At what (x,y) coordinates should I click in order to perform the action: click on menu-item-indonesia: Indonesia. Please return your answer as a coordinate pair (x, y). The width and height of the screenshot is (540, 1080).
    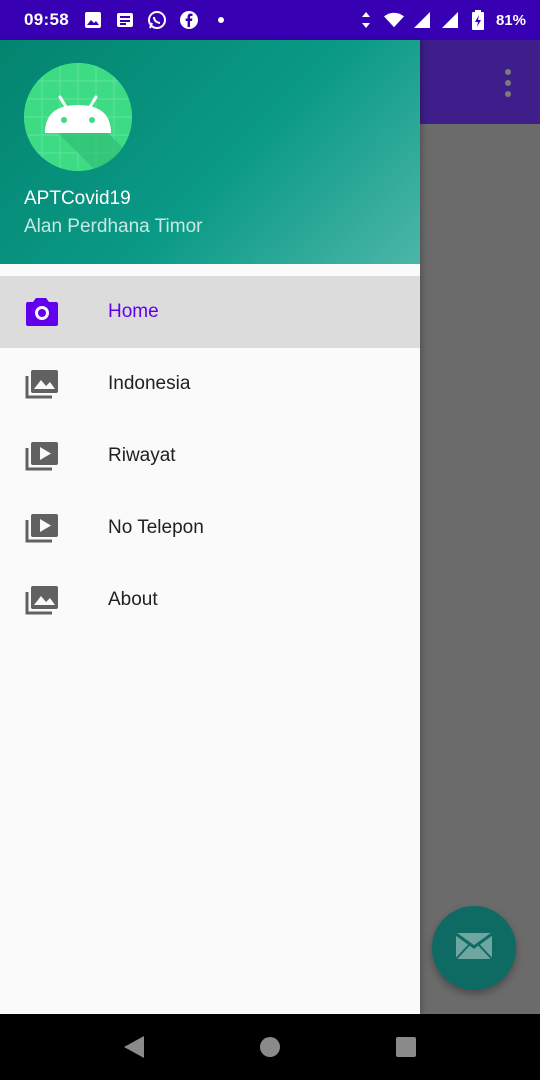
    Looking at the image, I should click on (210, 384).